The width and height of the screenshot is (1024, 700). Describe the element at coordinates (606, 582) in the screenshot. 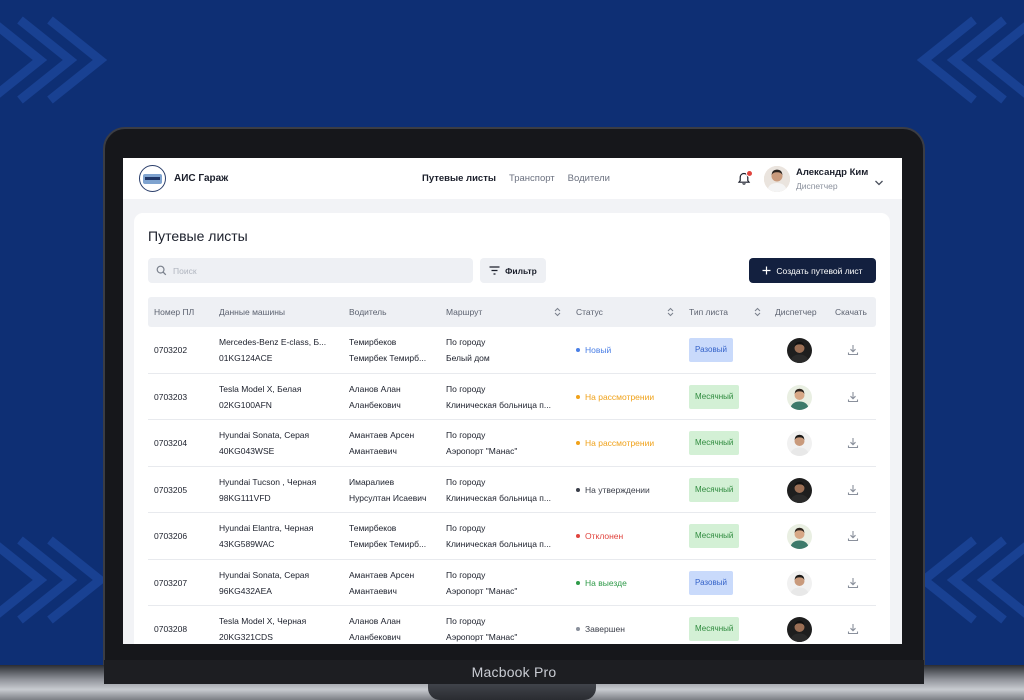

I see `status-text: На выезде` at that location.